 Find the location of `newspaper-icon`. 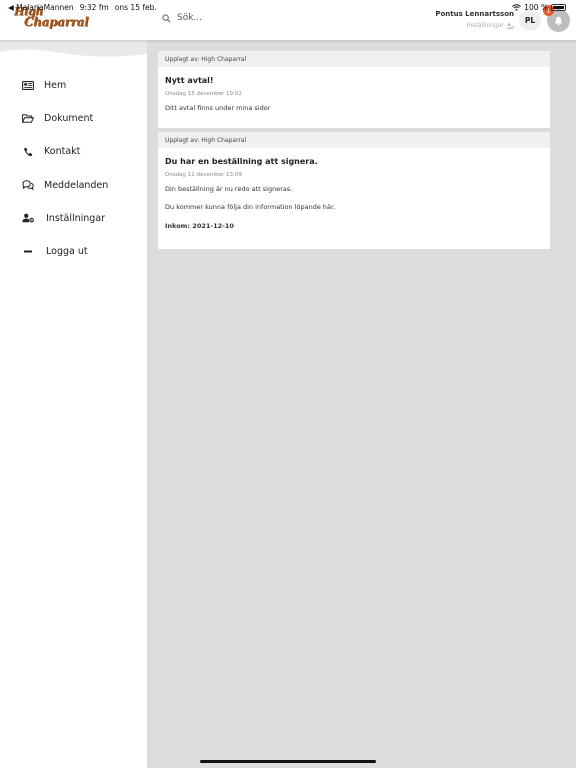

newspaper-icon is located at coordinates (28, 86).